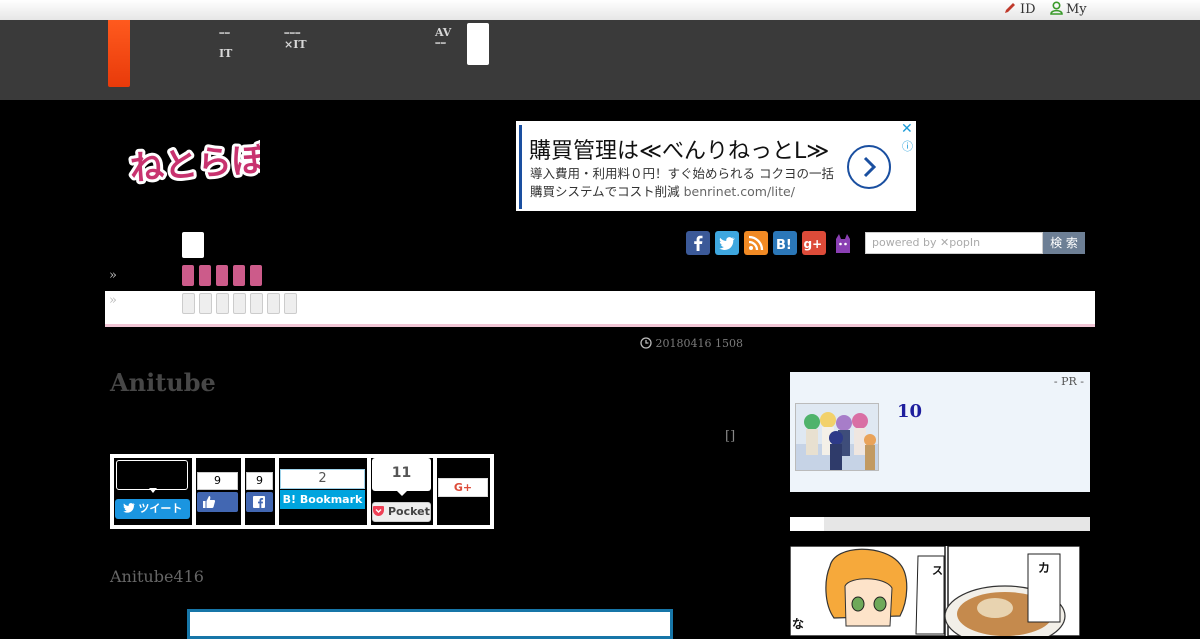 The height and width of the screenshot is (639, 1200). I want to click on site-logo: ねとらぼ ねとらぼ, so click(198, 165).